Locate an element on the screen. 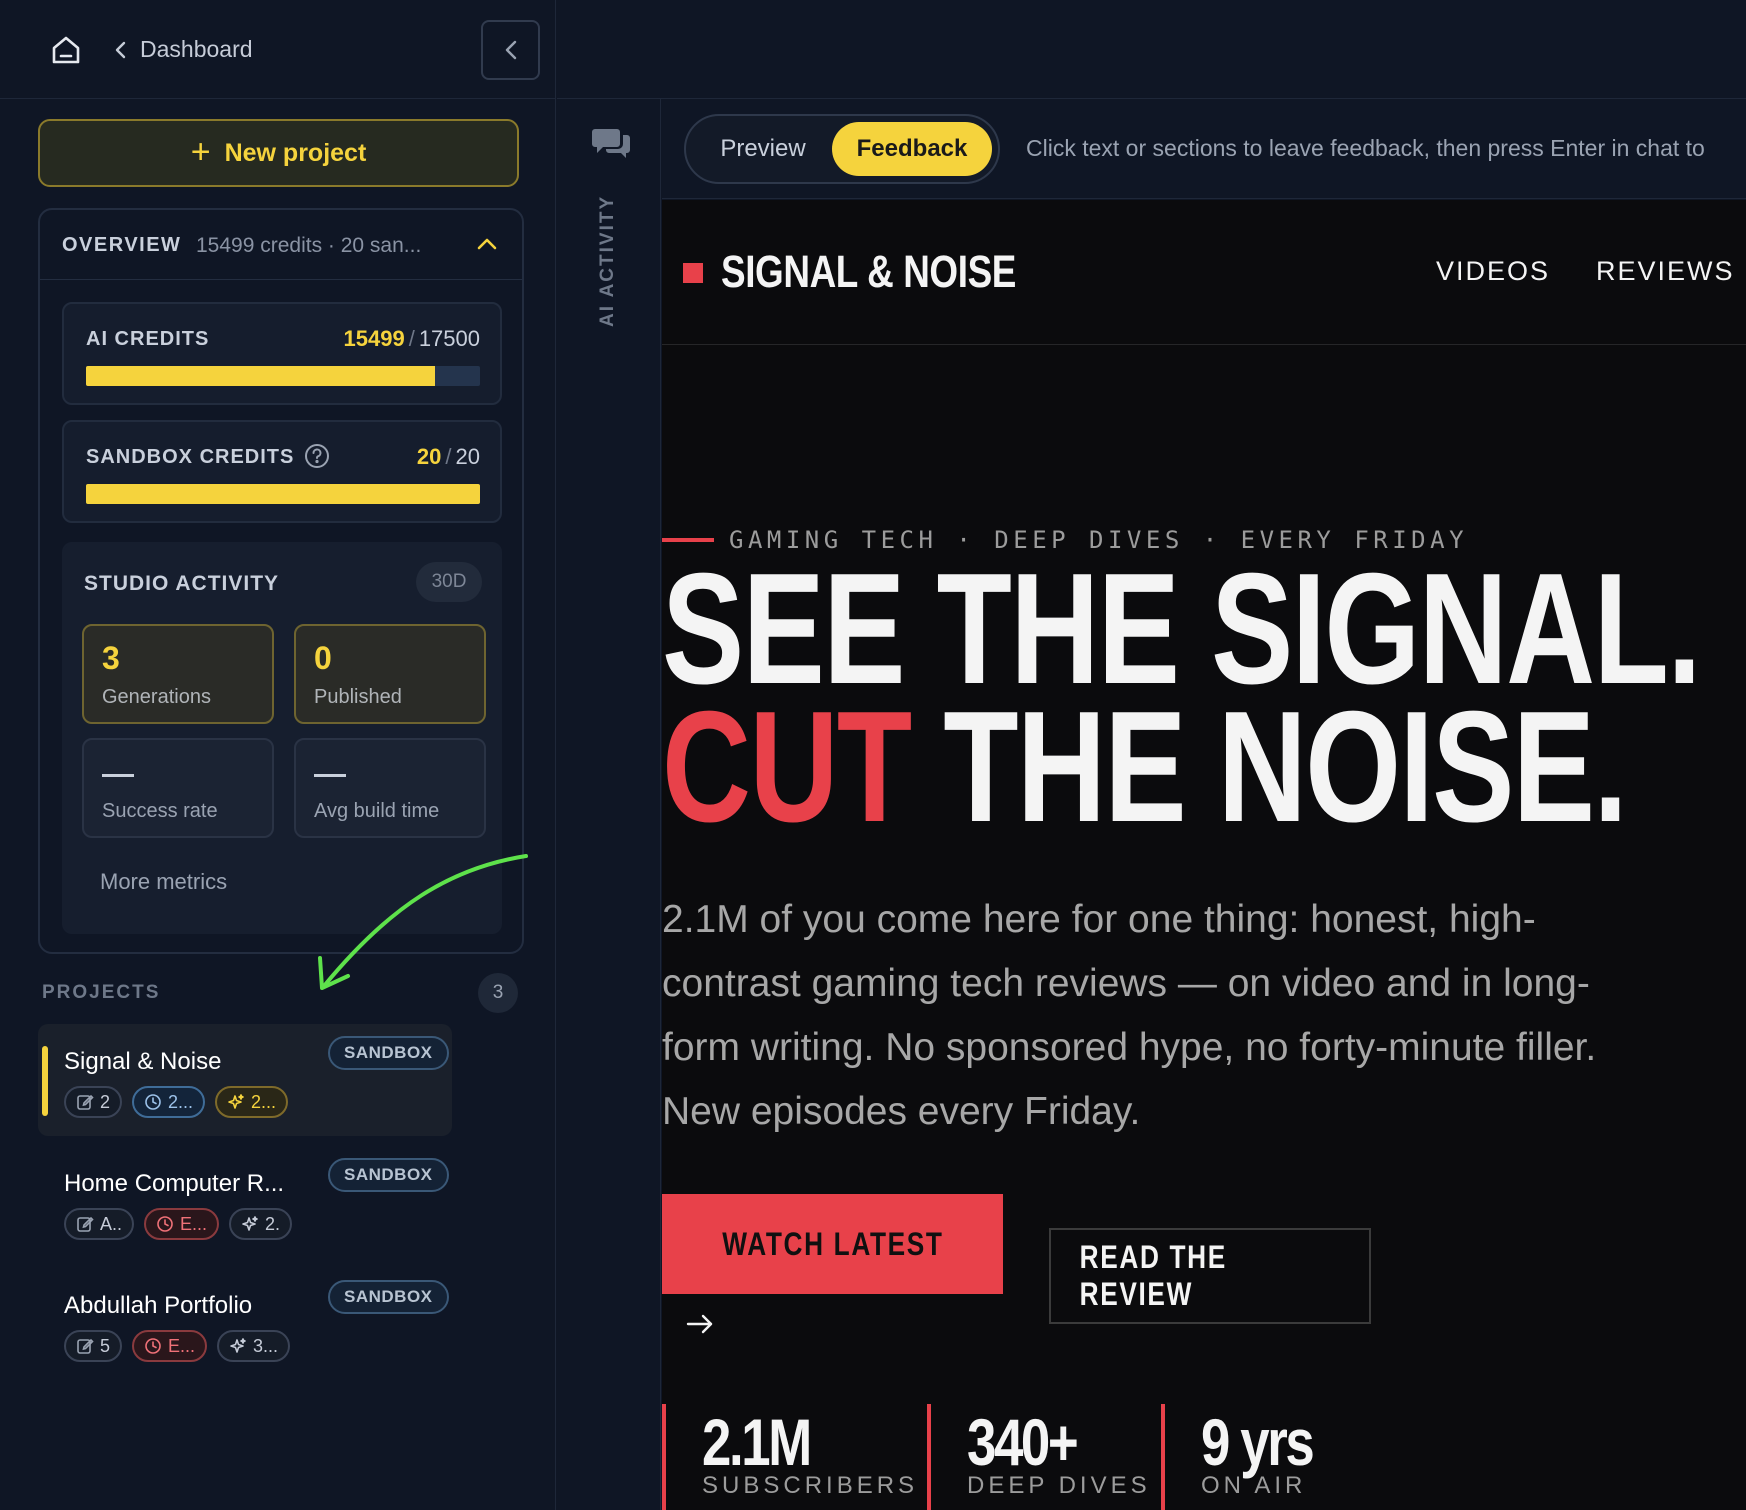 This screenshot has height=1510, width=1746. project-chips: A.. E... 2. is located at coordinates (178, 1224).